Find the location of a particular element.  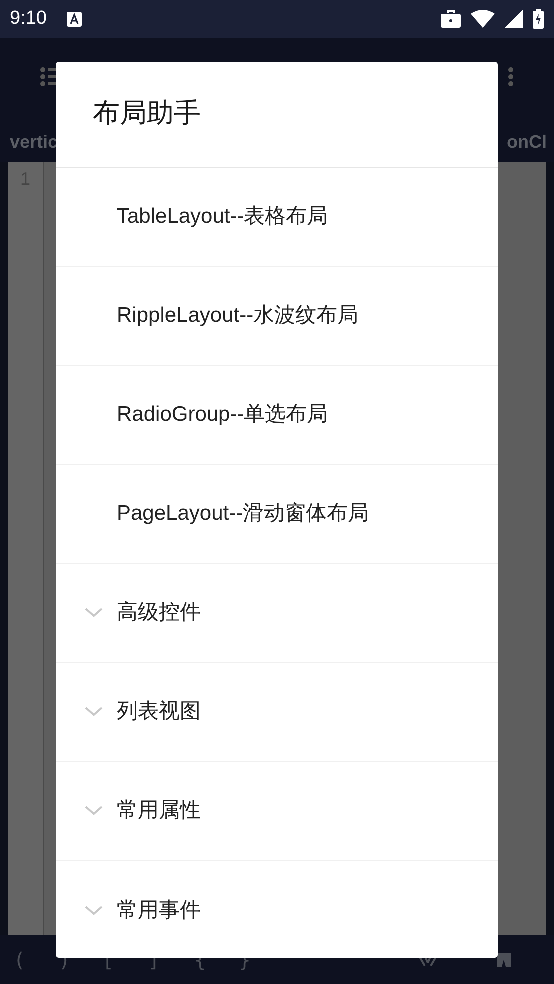

layout-item: RadioGroup--单选布局 is located at coordinates (277, 415).